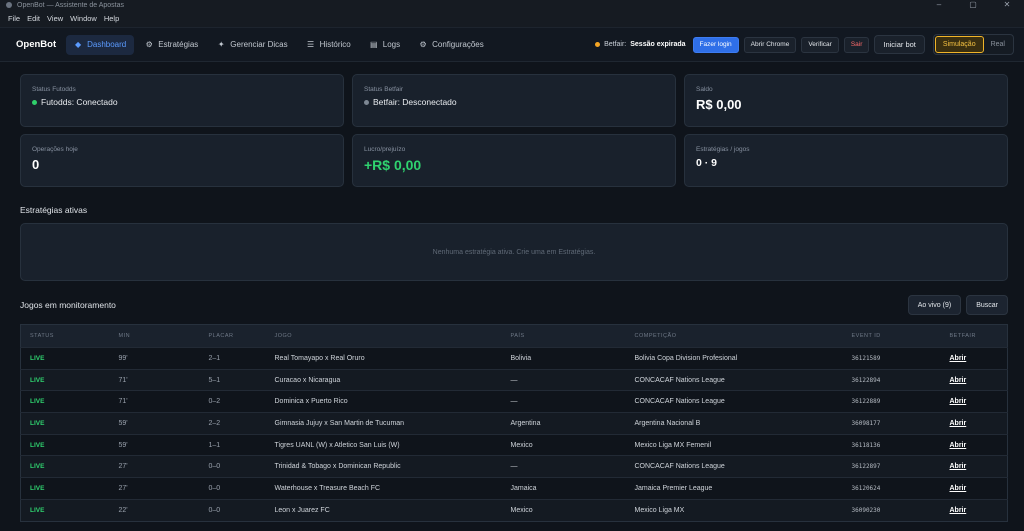 Image resolution: width=1024 pixels, height=531 pixels. Describe the element at coordinates (934, 305) in the screenshot. I see `live-filter-button: Ao vivo (9)` at that location.